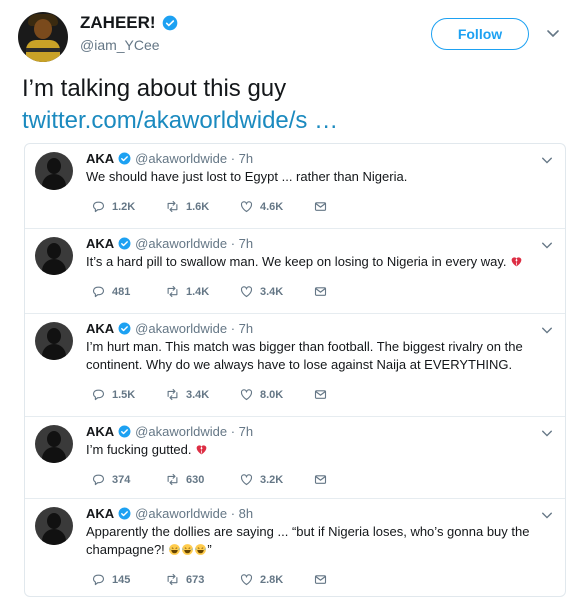 The height and width of the screenshot is (601, 580). I want to click on handle-and-time: @akaworldwide · 8h, so click(194, 513).